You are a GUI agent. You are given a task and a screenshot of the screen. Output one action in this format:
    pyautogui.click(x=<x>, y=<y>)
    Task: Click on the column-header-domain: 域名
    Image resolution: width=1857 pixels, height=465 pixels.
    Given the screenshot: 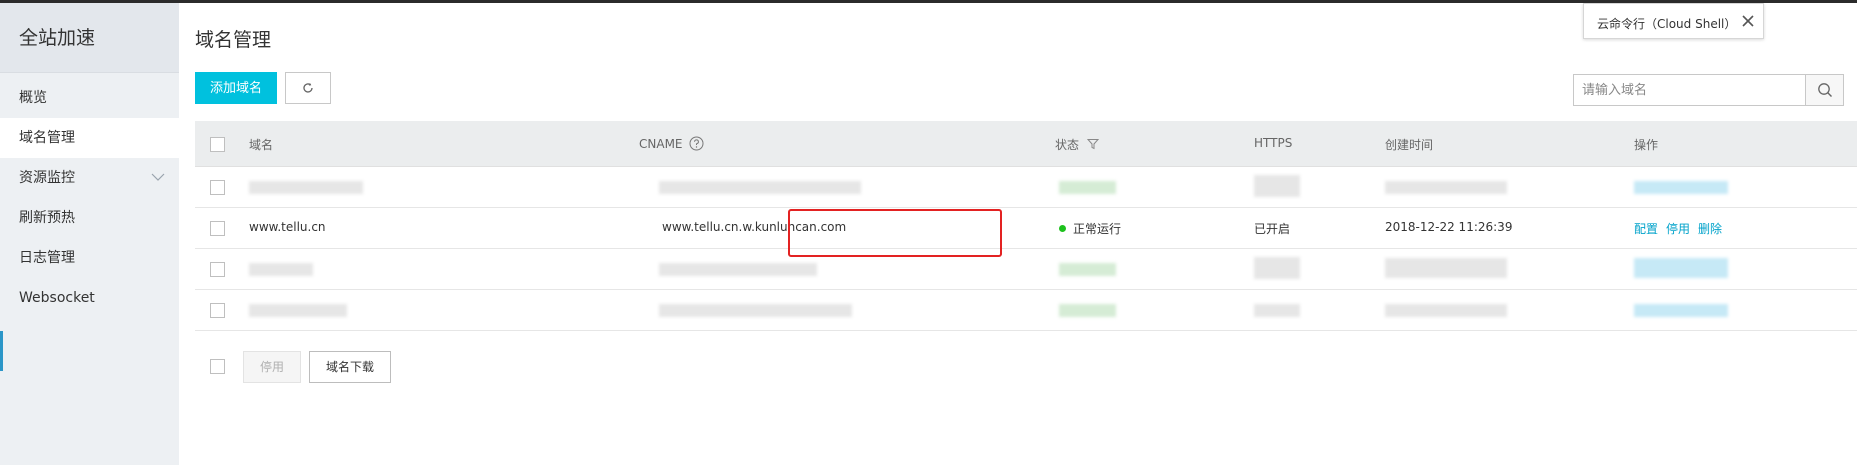 What is the action you would take?
    pyautogui.click(x=261, y=145)
    